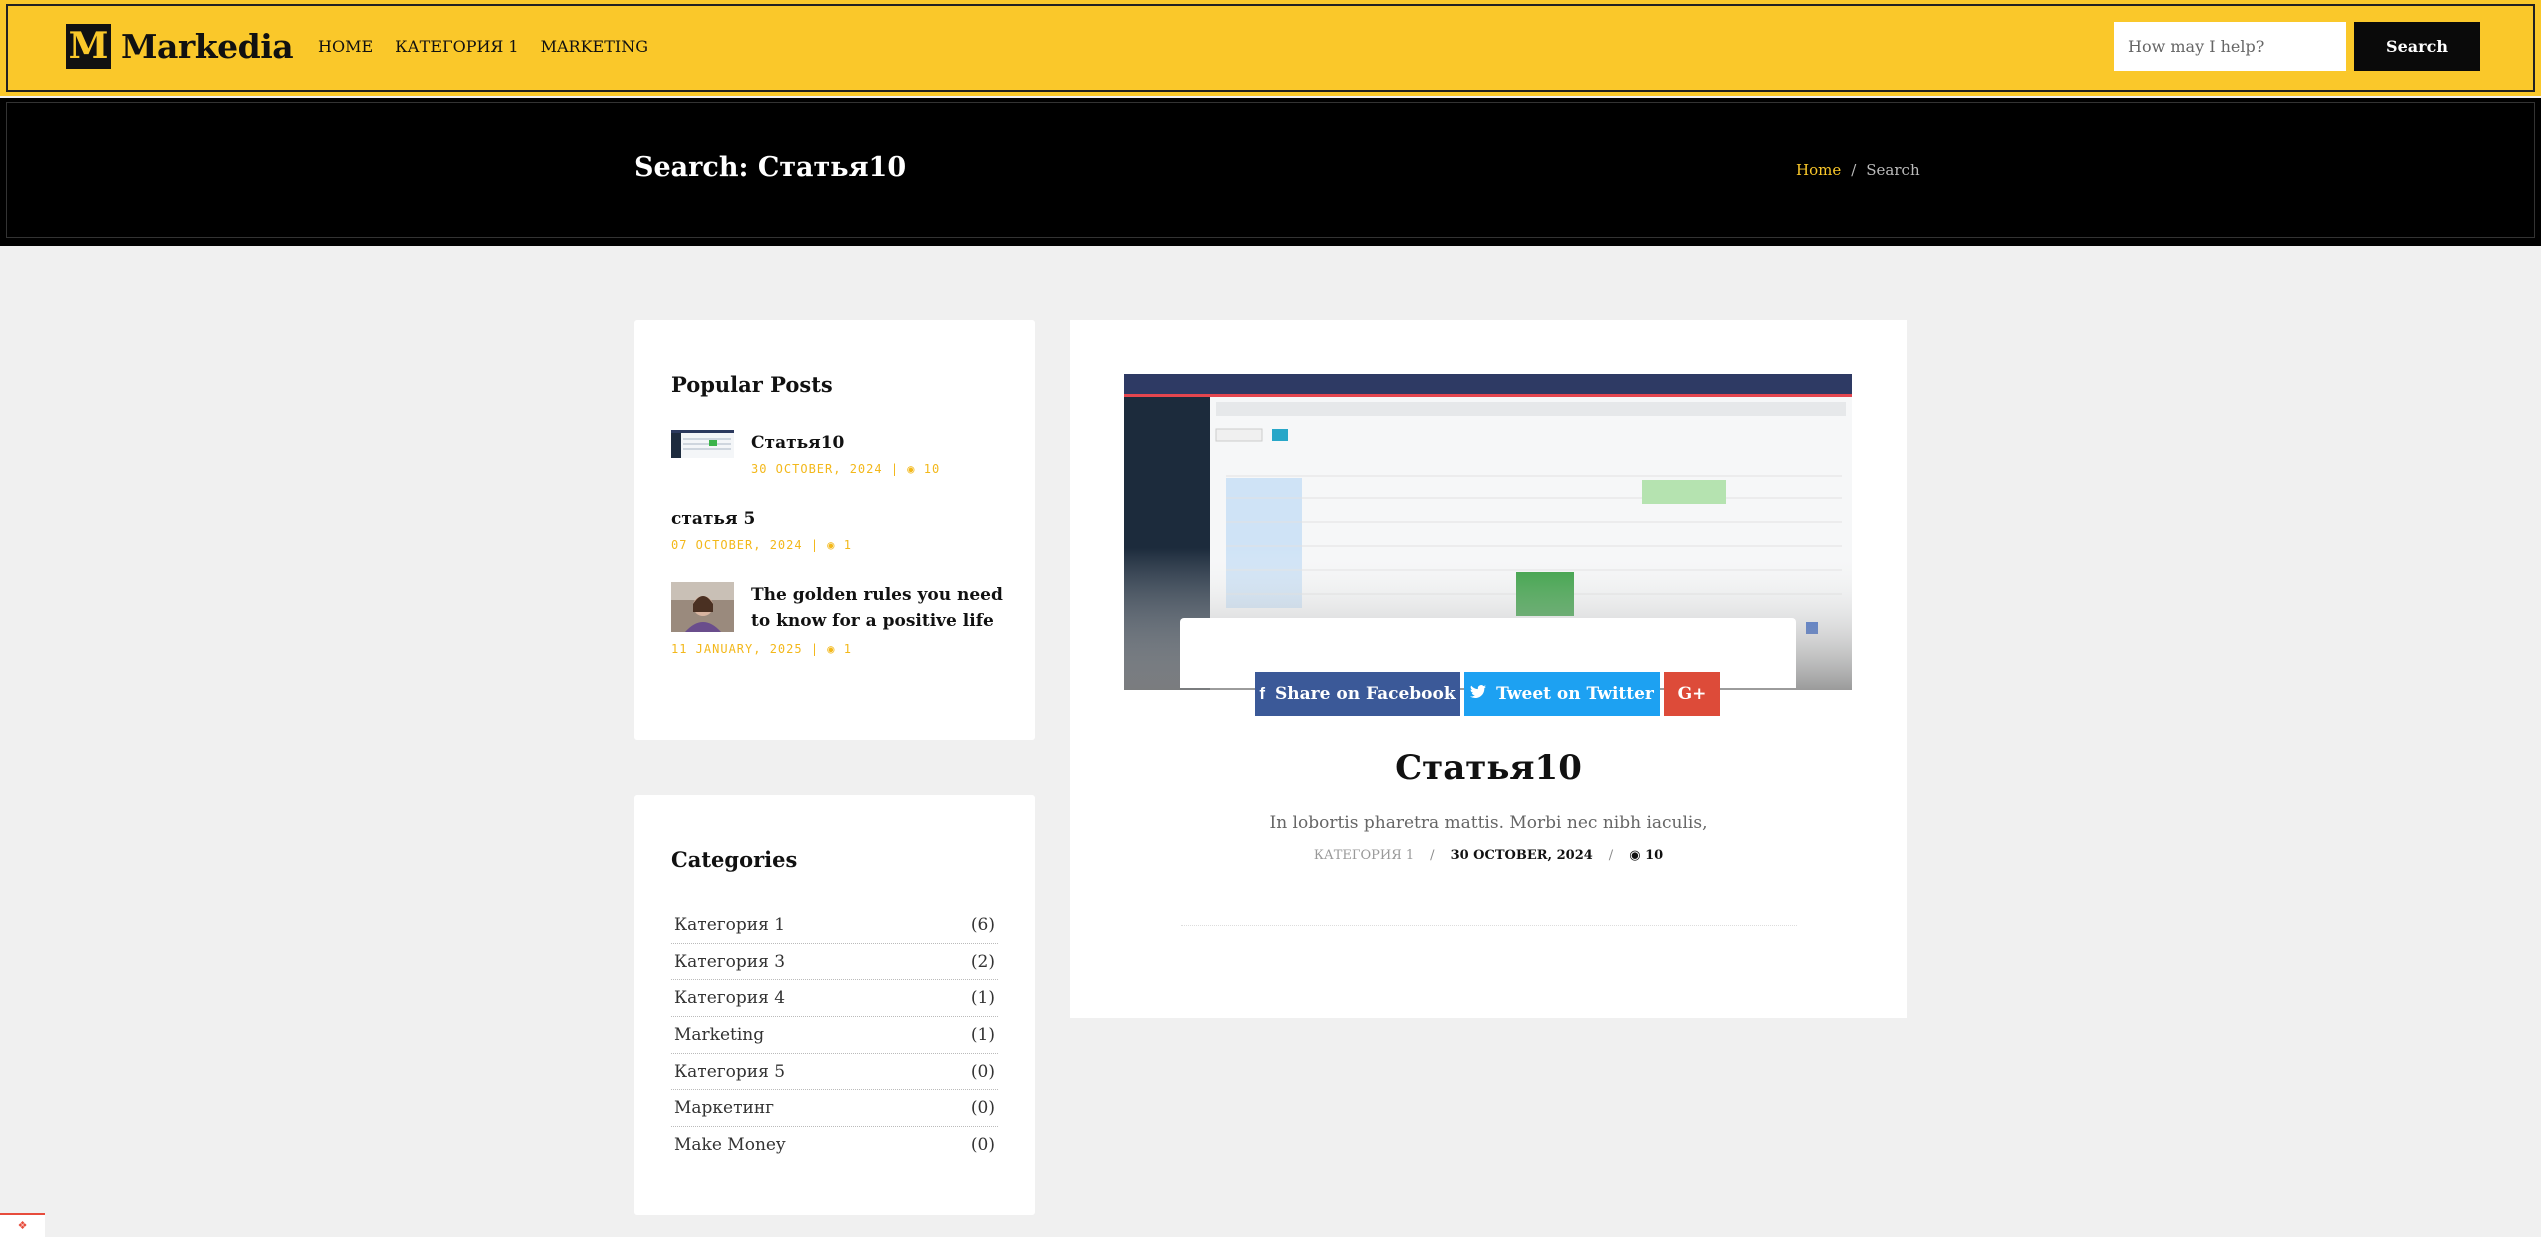 The width and height of the screenshot is (2541, 1237). Describe the element at coordinates (724, 1108) in the screenshot. I see `category-name: Маркетинг` at that location.